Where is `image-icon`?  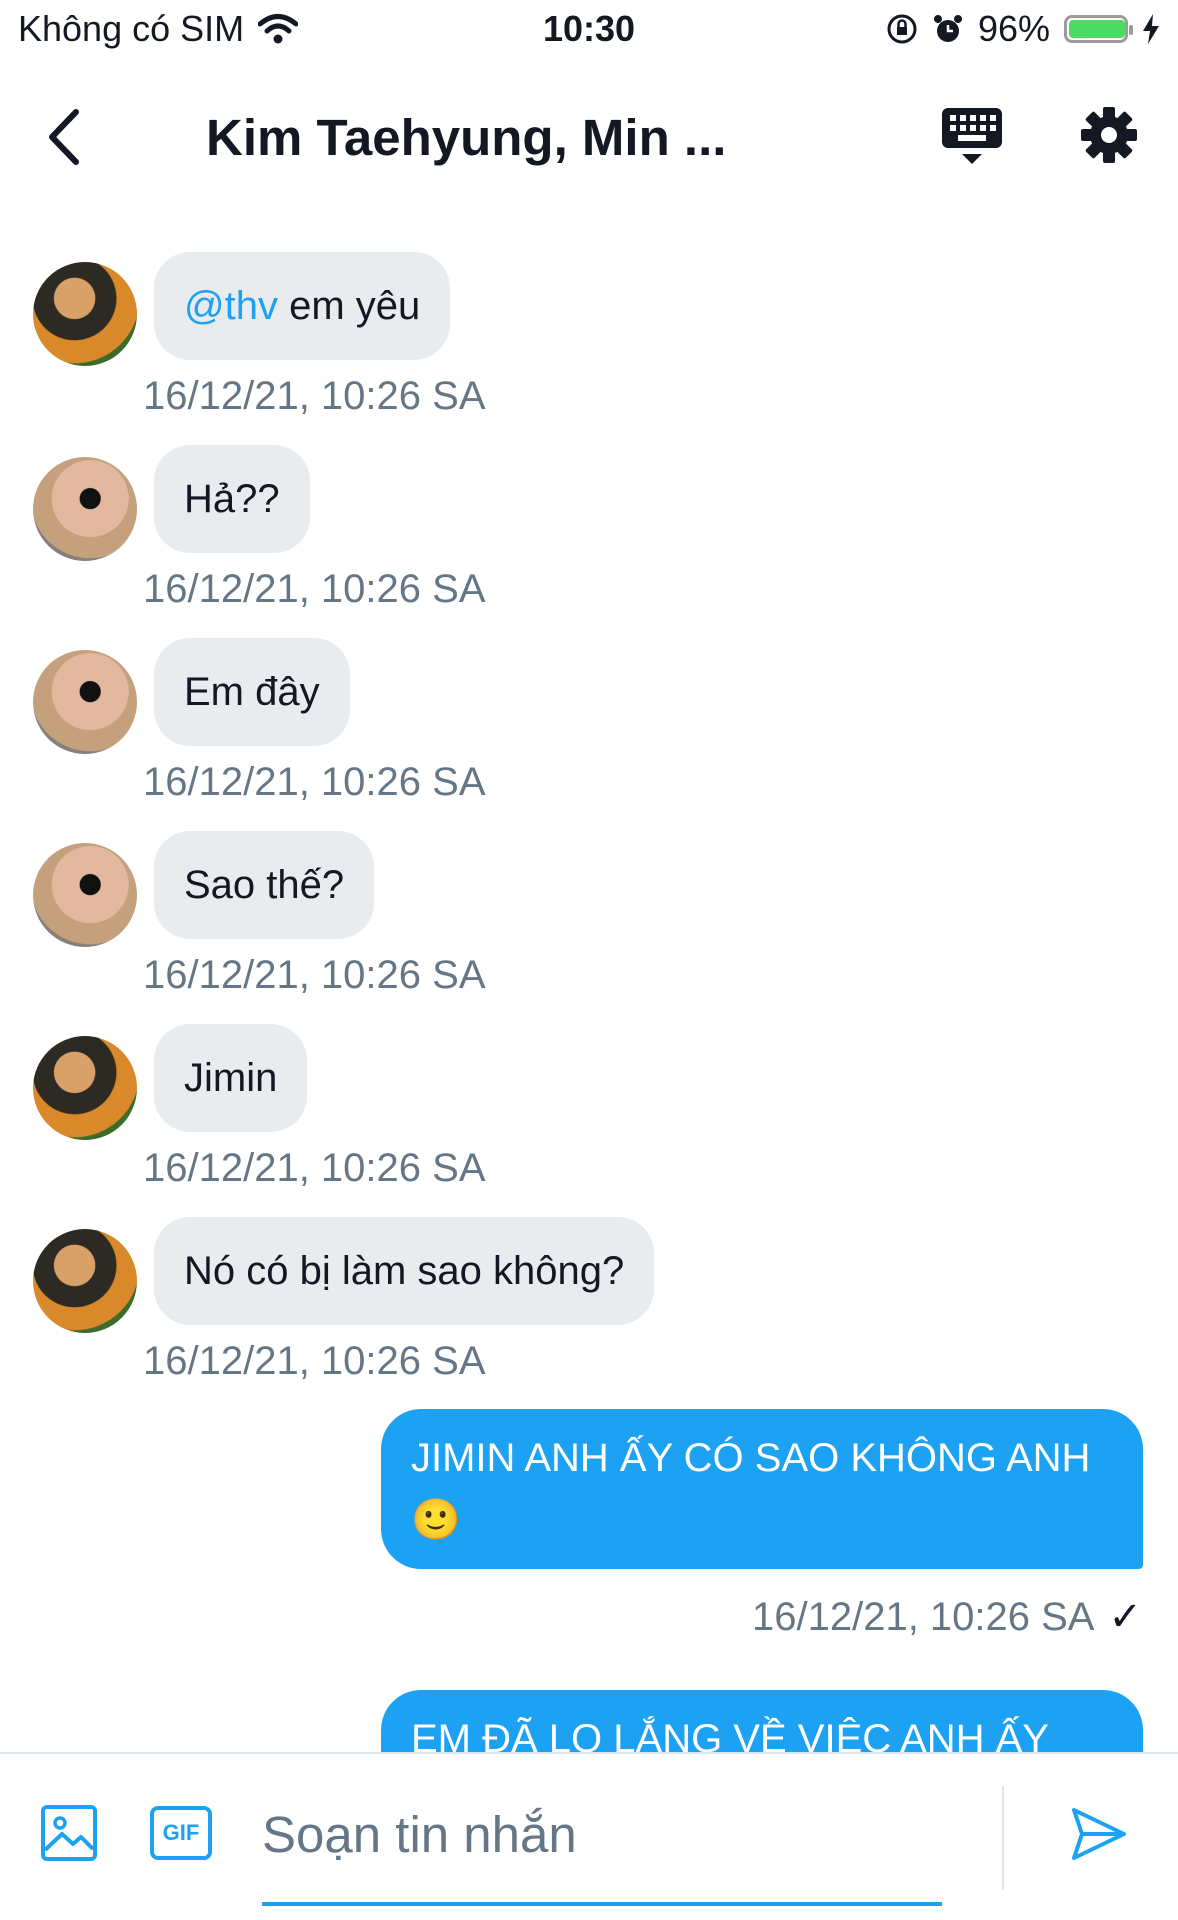 image-icon is located at coordinates (69, 1833).